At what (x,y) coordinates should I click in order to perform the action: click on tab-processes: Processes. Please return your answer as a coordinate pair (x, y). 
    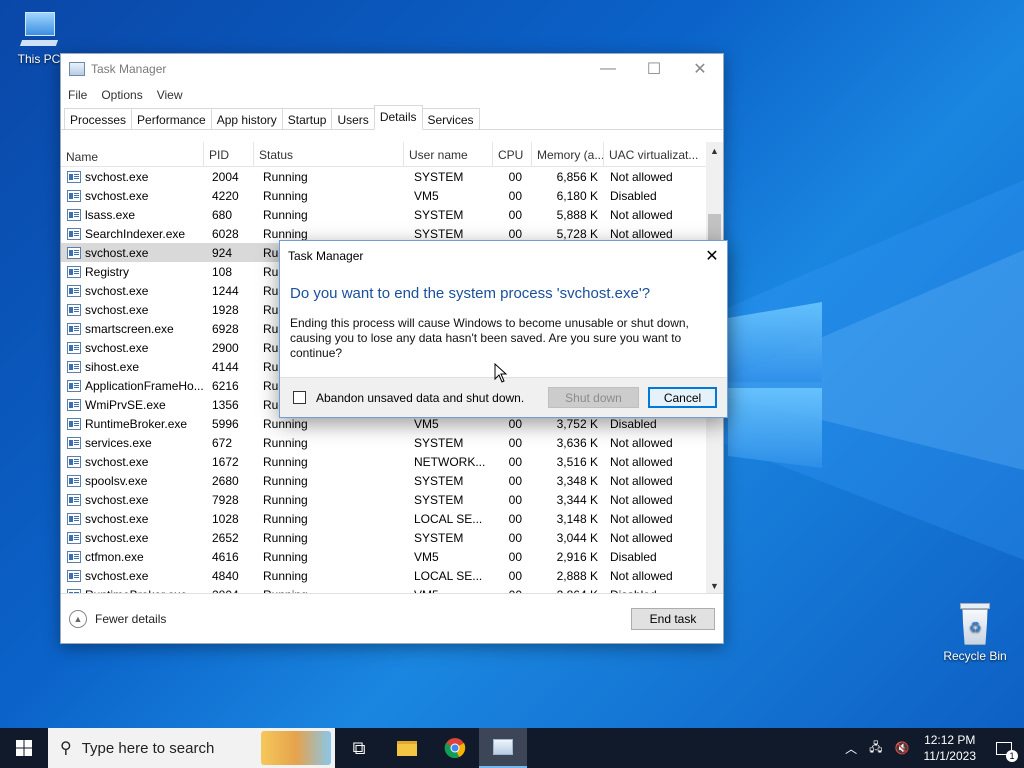
    Looking at the image, I should click on (98, 118).